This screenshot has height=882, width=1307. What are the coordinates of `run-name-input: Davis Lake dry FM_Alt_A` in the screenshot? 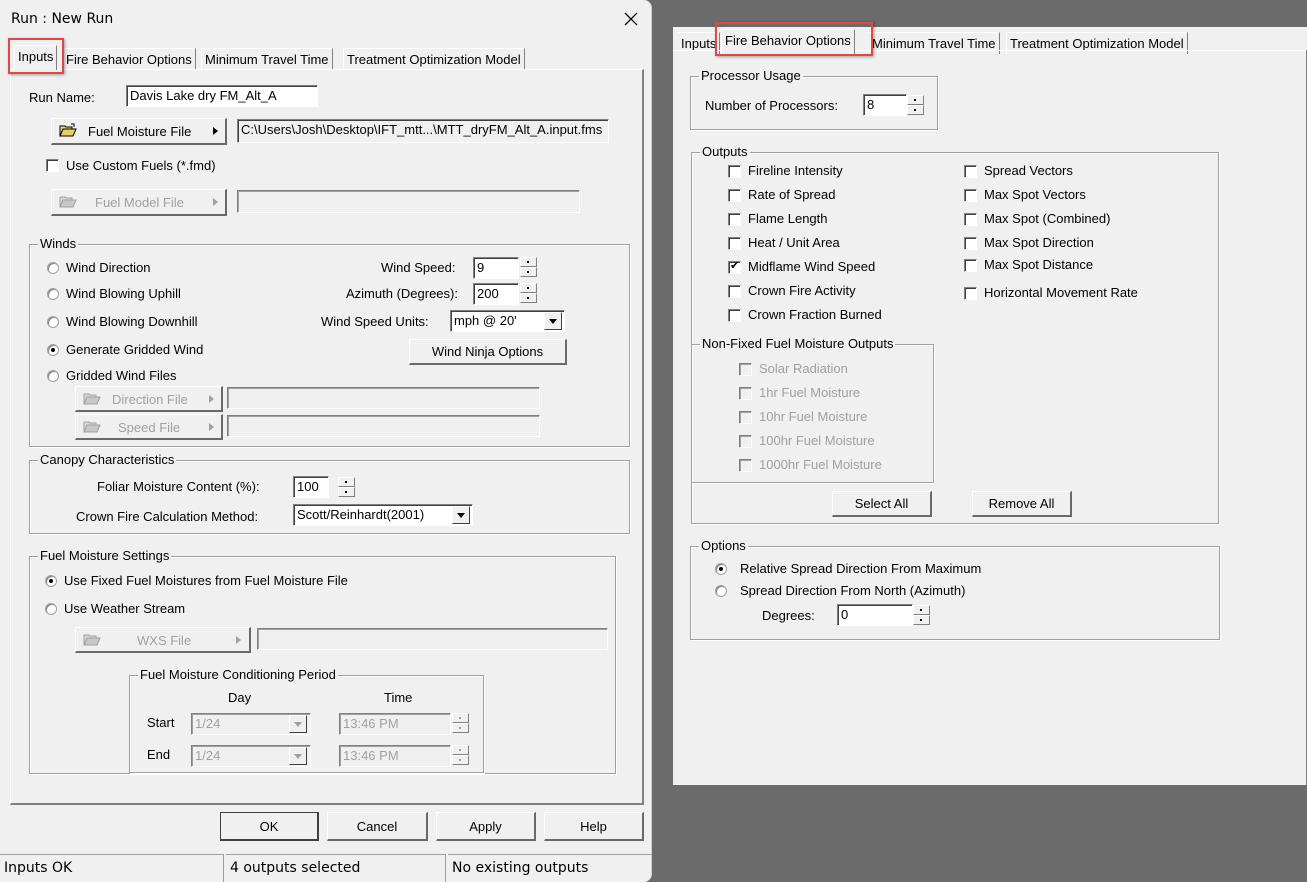 It's located at (222, 96).